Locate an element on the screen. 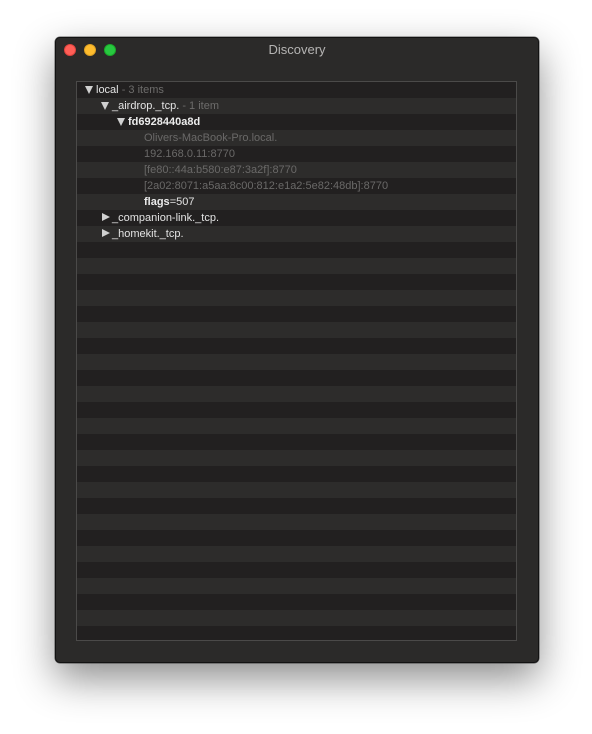 This screenshot has height=734, width=592. service-type-label: _companion-link._tcp. is located at coordinates (166, 218).